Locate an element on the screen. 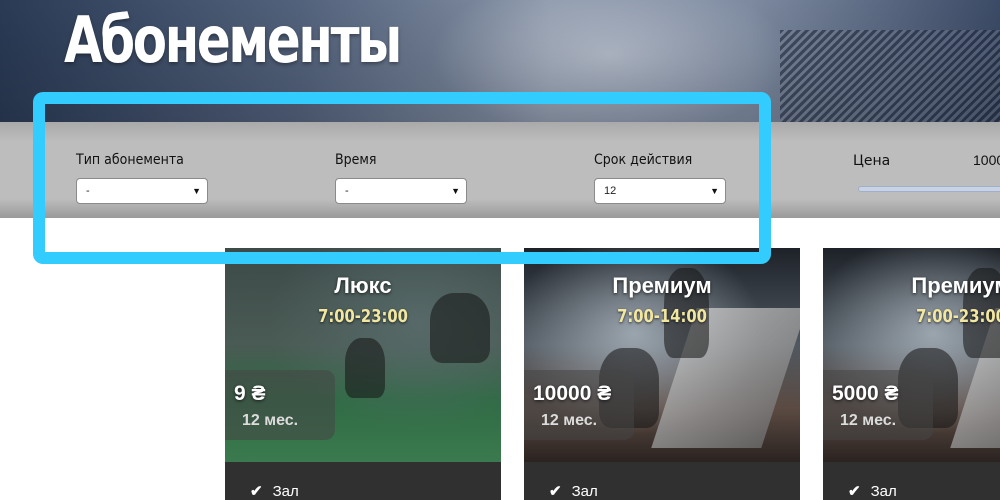 The width and height of the screenshot is (1000, 500). filter-duration-label: Срок действия is located at coordinates (643, 160).